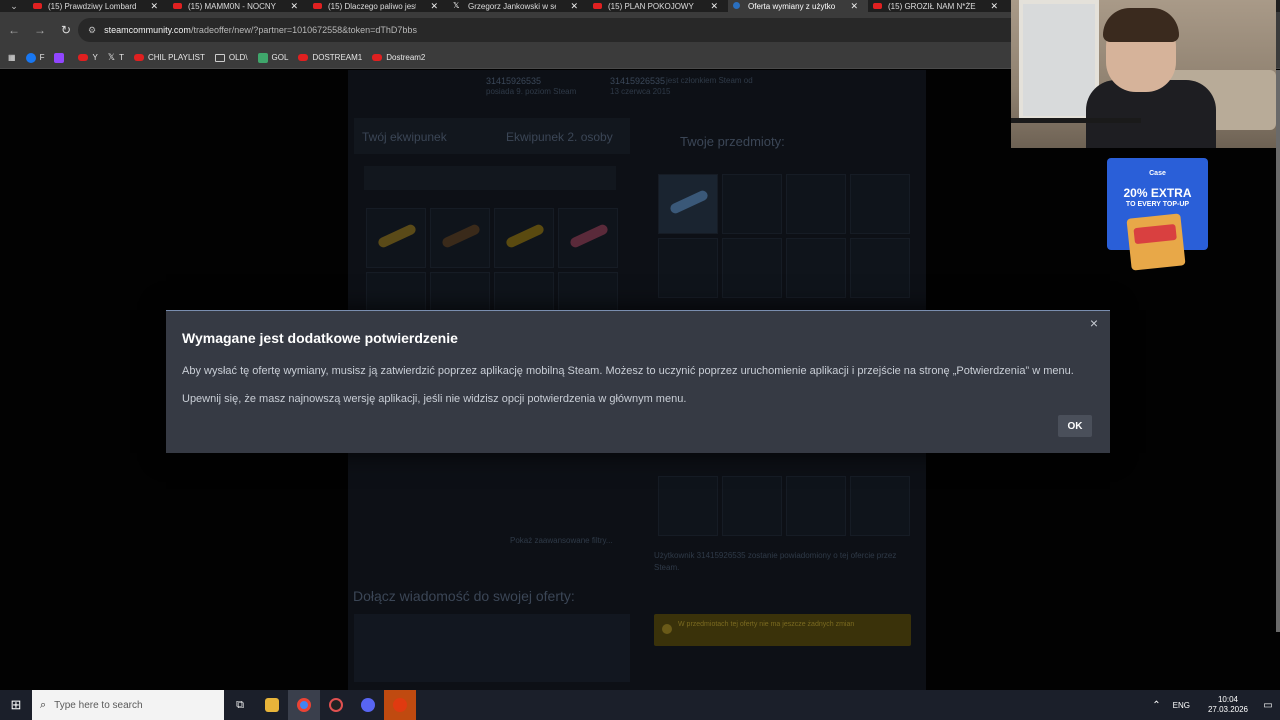  What do you see at coordinates (398, 58) in the screenshot?
I see `bookmark: Dostream2` at bounding box center [398, 58].